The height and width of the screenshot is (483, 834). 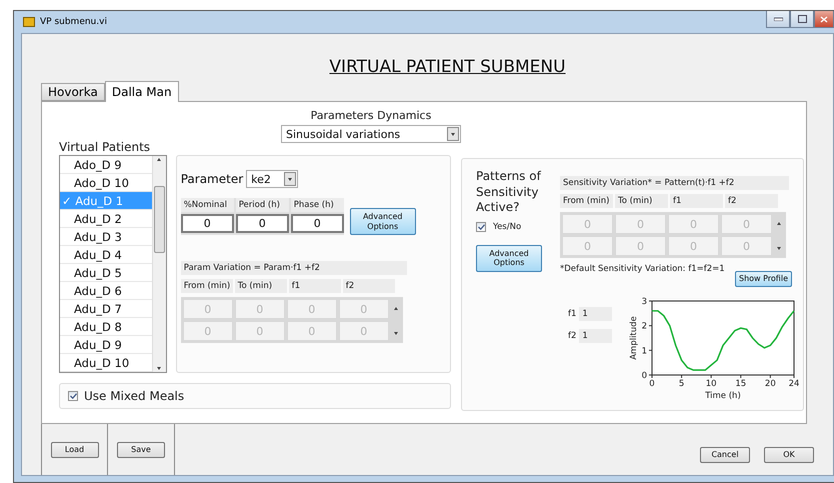 What do you see at coordinates (207, 205) in the screenshot?
I see `column-header: %Nominal` at bounding box center [207, 205].